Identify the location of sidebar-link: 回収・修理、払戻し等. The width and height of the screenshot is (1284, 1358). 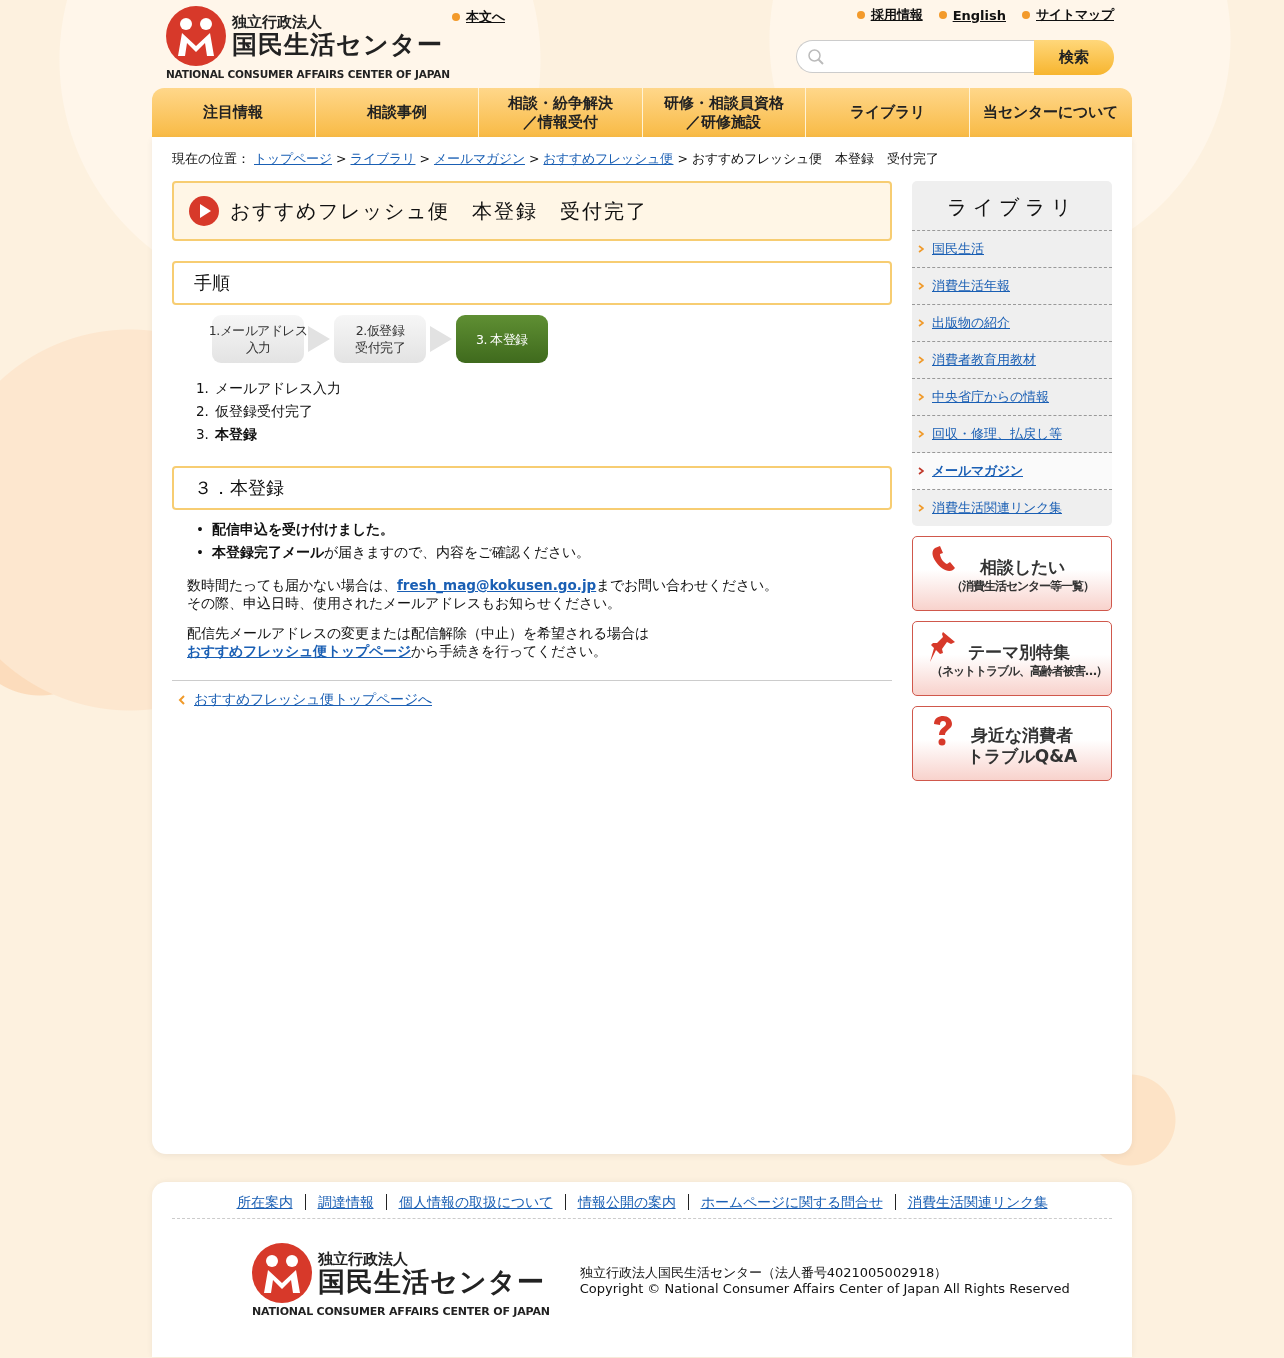
(997, 434).